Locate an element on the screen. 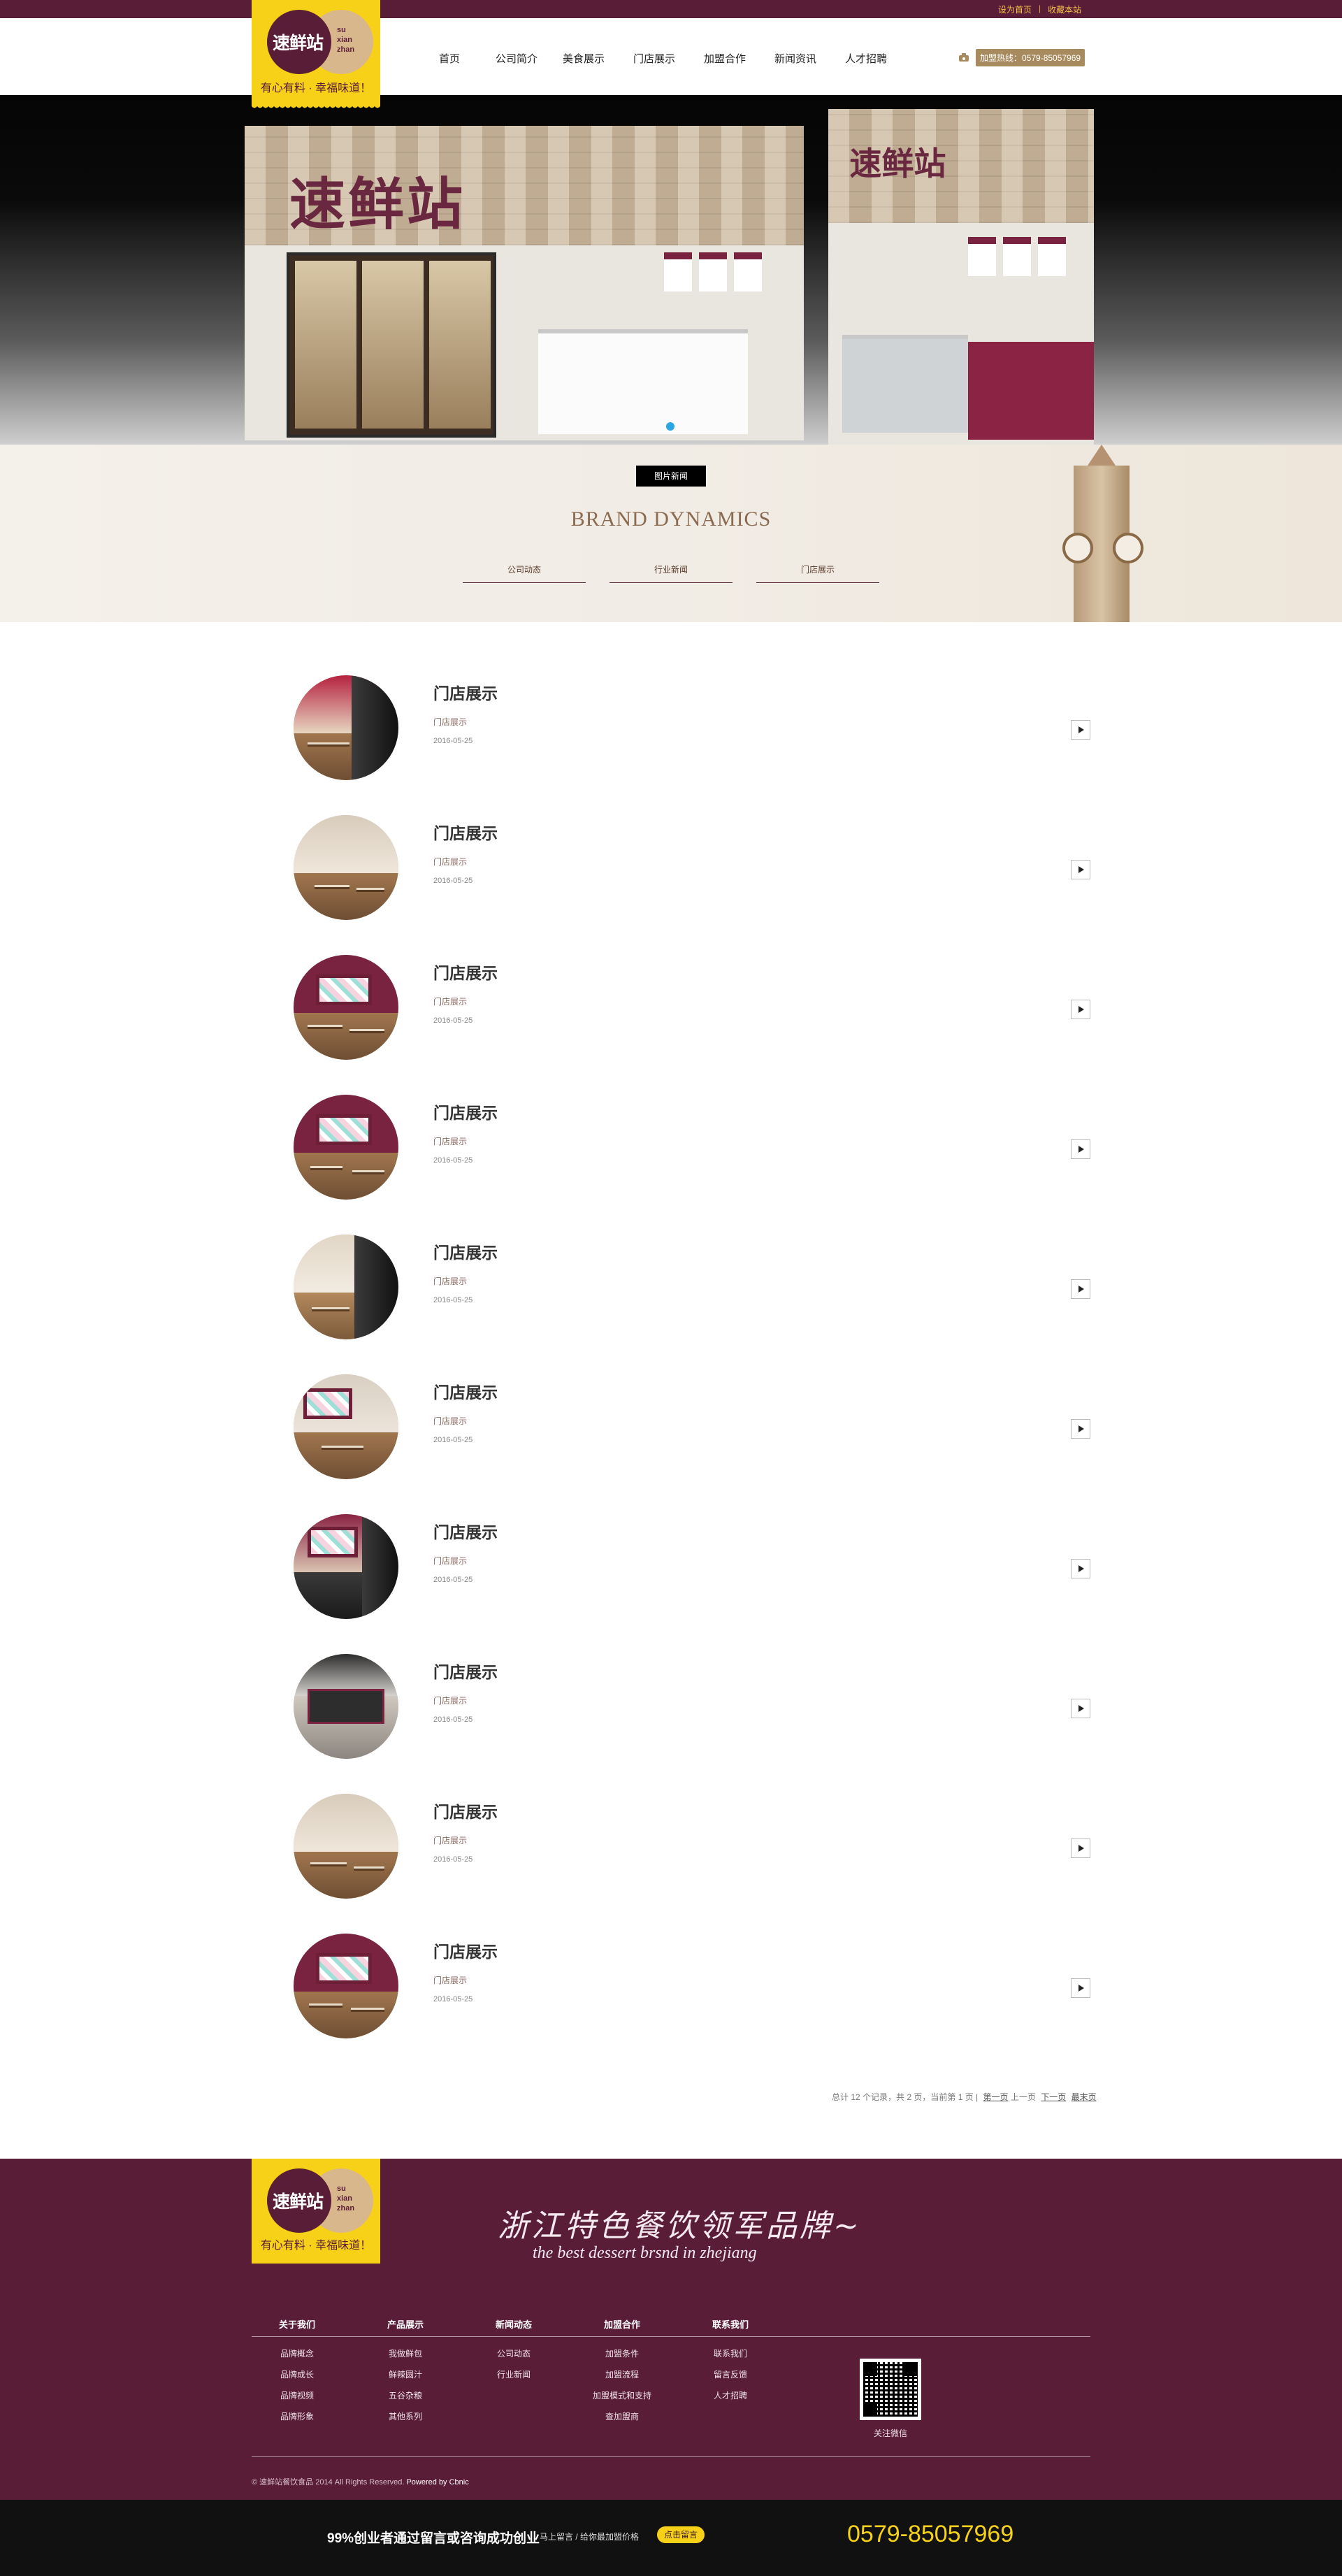 This screenshot has width=1342, height=2576. footer-col-head: 产品展示 is located at coordinates (405, 2325).